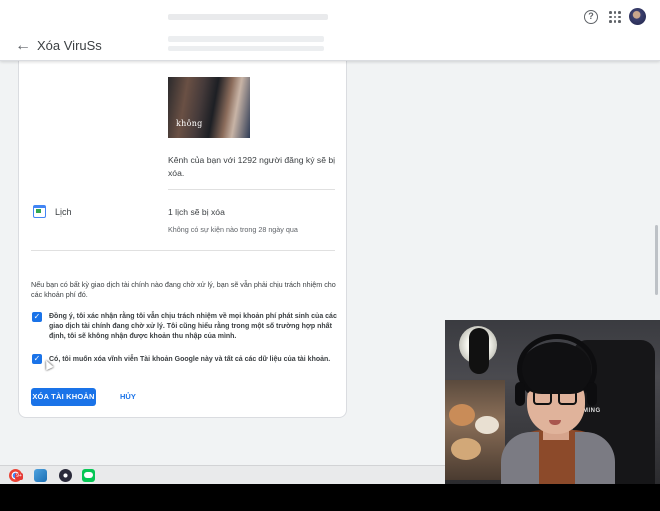 The width and height of the screenshot is (660, 511). Describe the element at coordinates (19, 476) in the screenshot. I see `notification-badge: 9+` at that location.